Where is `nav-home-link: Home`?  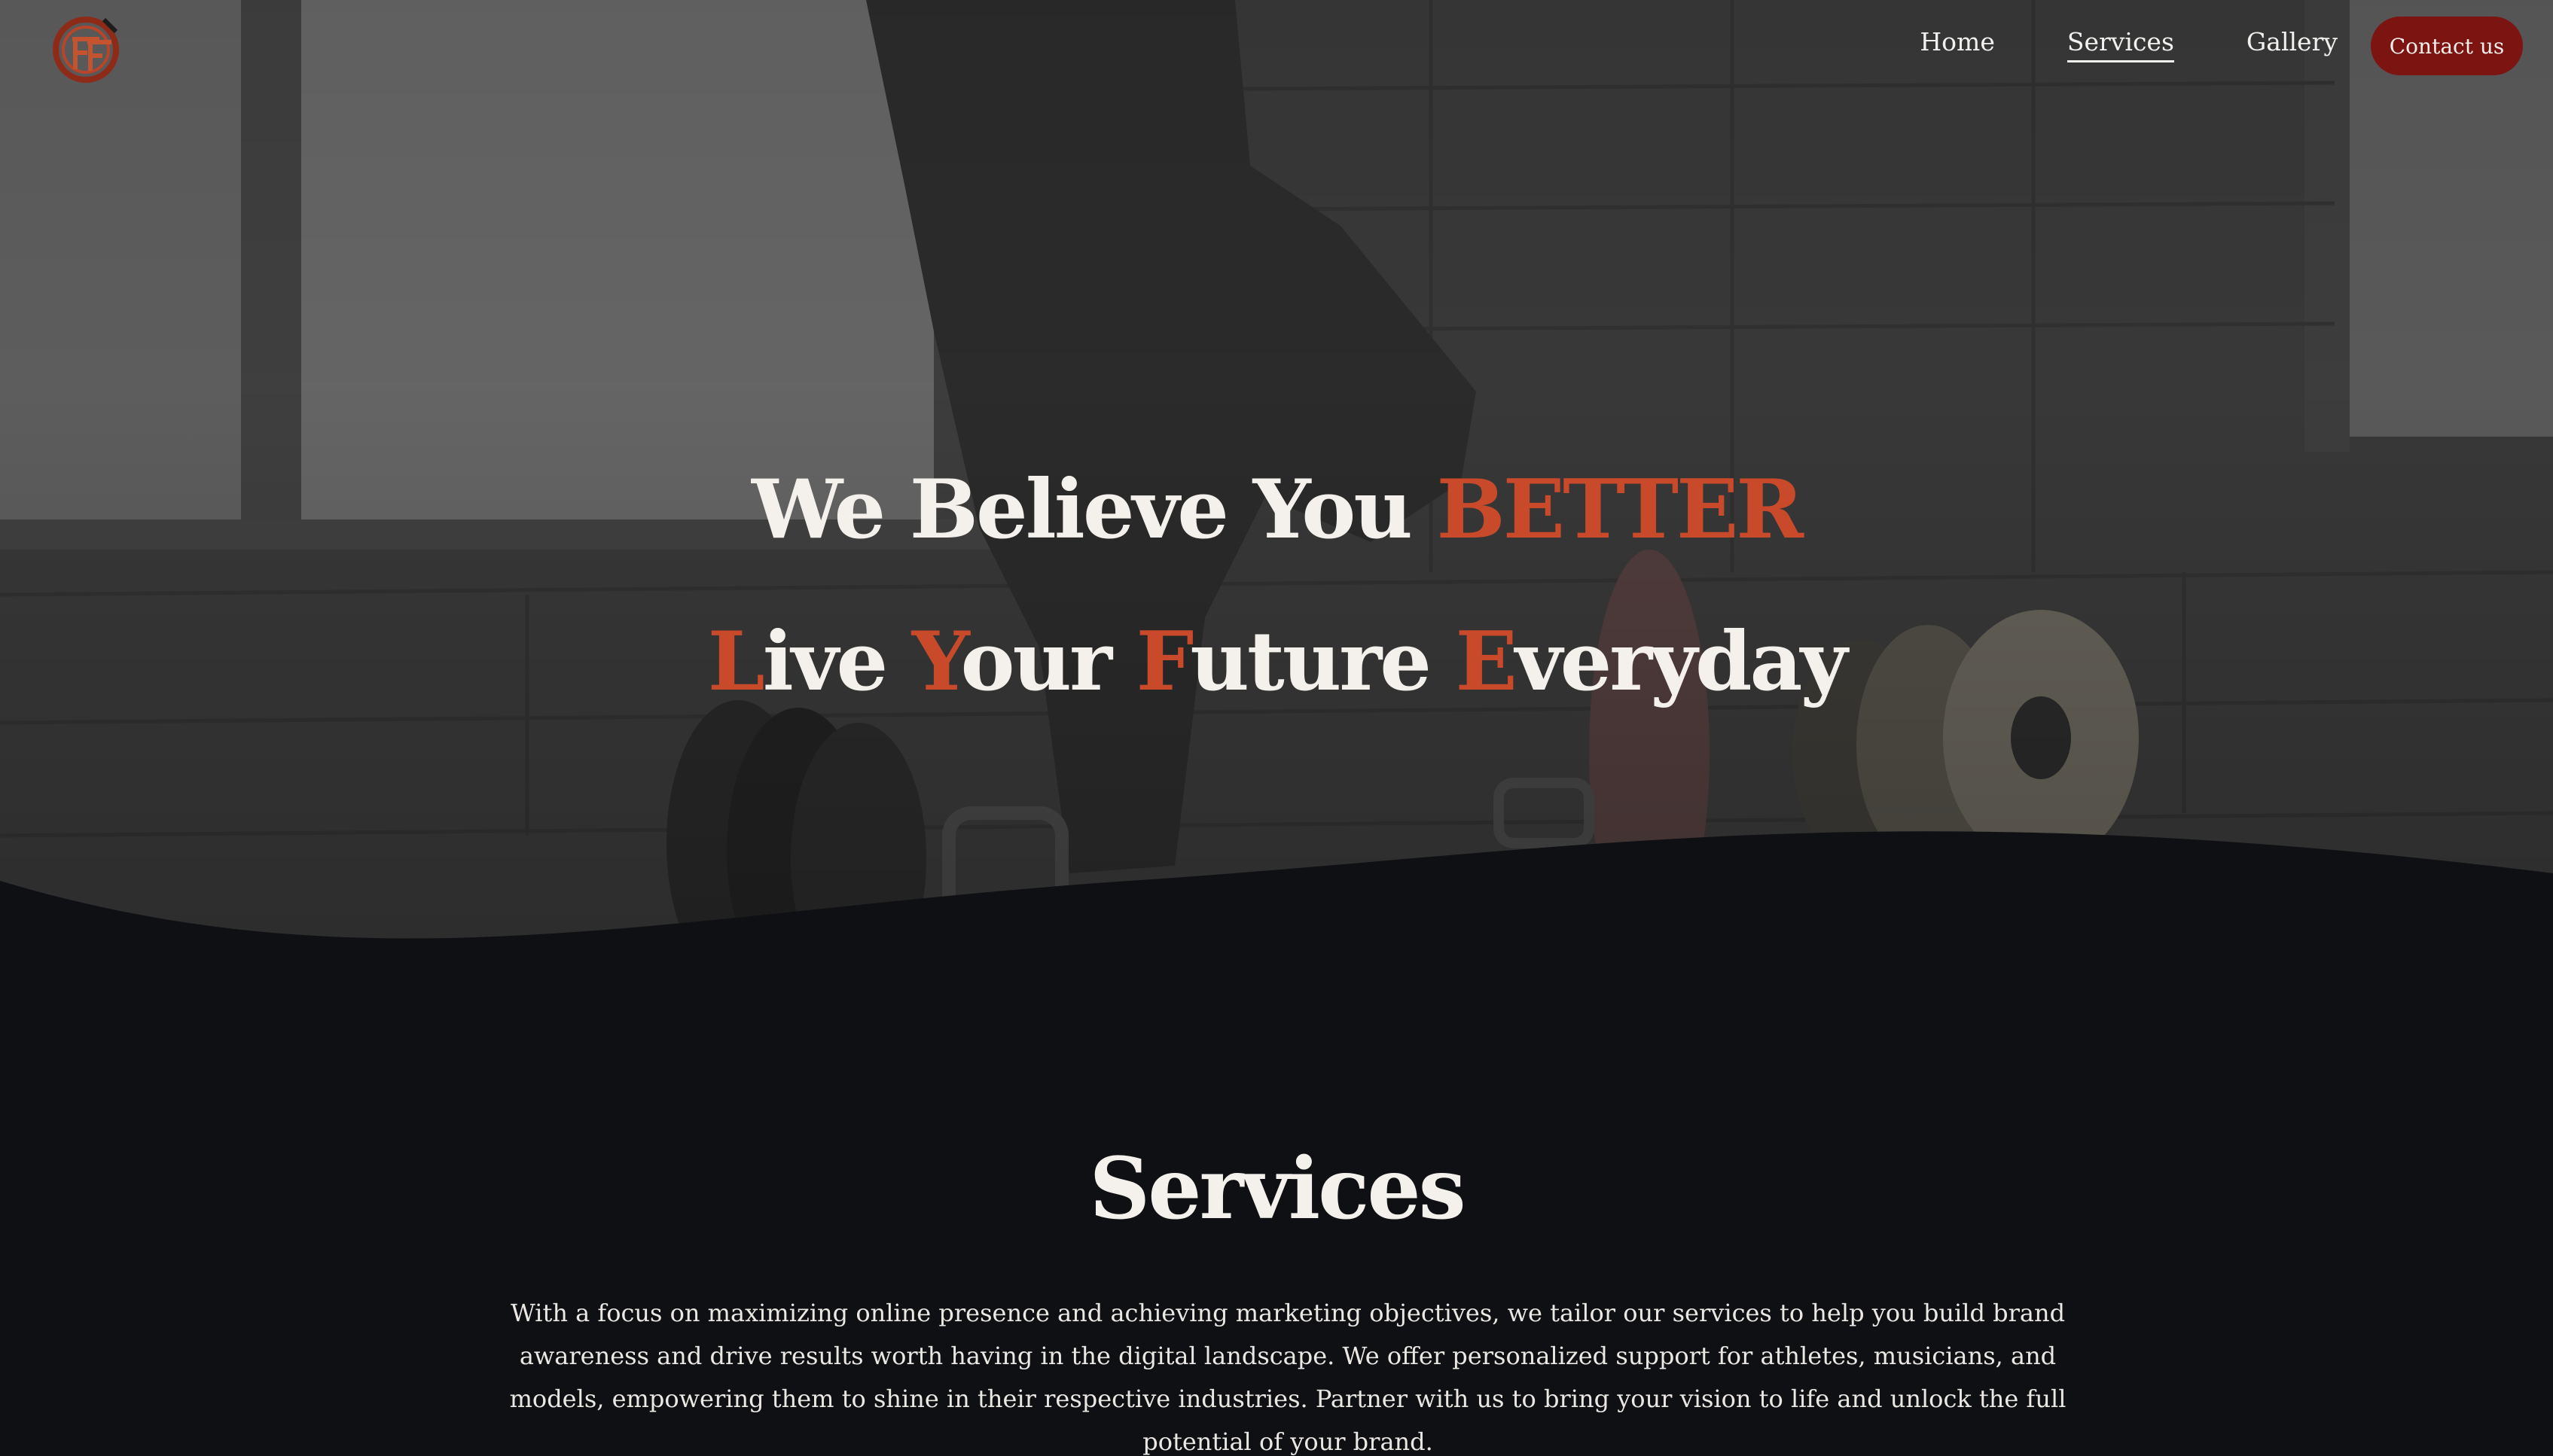
nav-home-link: Home is located at coordinates (1957, 45).